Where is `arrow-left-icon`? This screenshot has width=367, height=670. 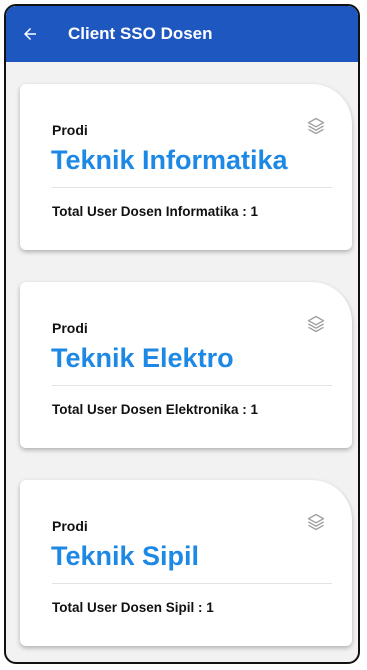
arrow-left-icon is located at coordinates (30, 34).